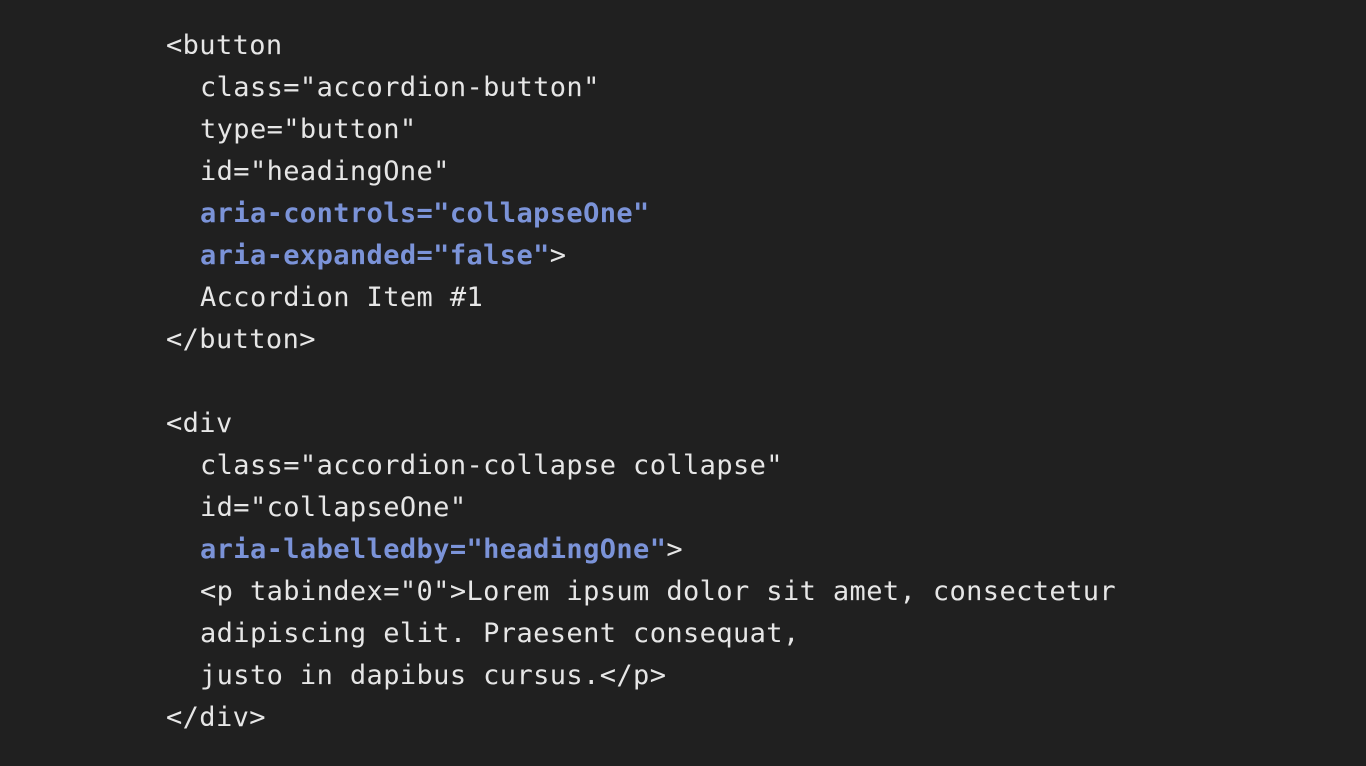  What do you see at coordinates (641, 718) in the screenshot?
I see `code-line: </div>` at bounding box center [641, 718].